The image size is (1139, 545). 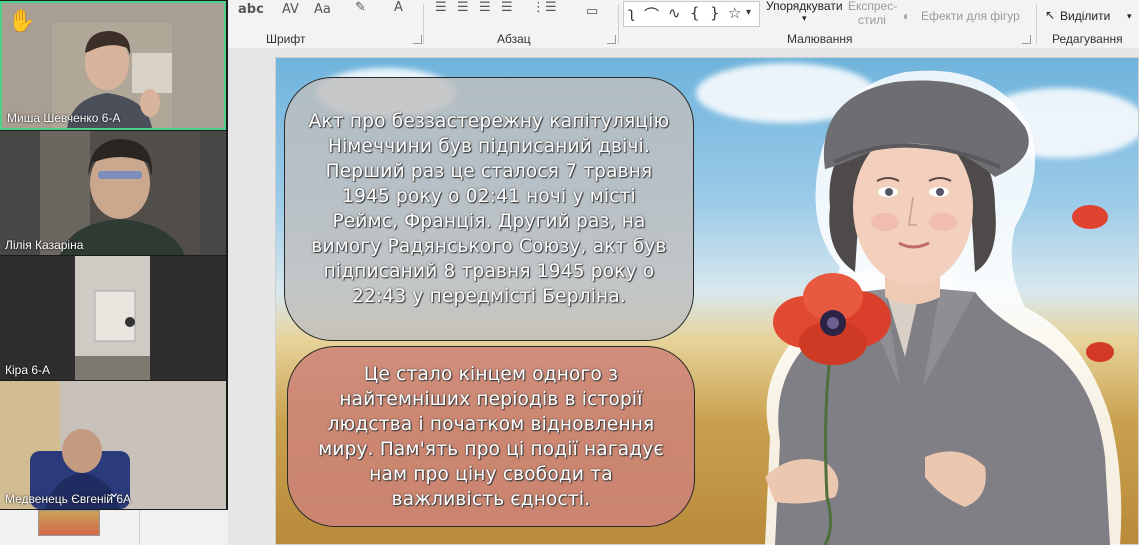 What do you see at coordinates (22, 21) in the screenshot?
I see `raised-hand-icon: ✋` at bounding box center [22, 21].